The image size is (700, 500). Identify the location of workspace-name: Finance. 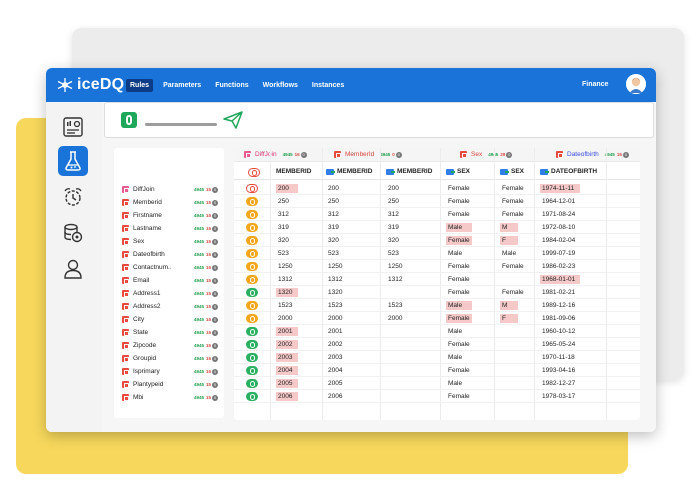
(595, 84).